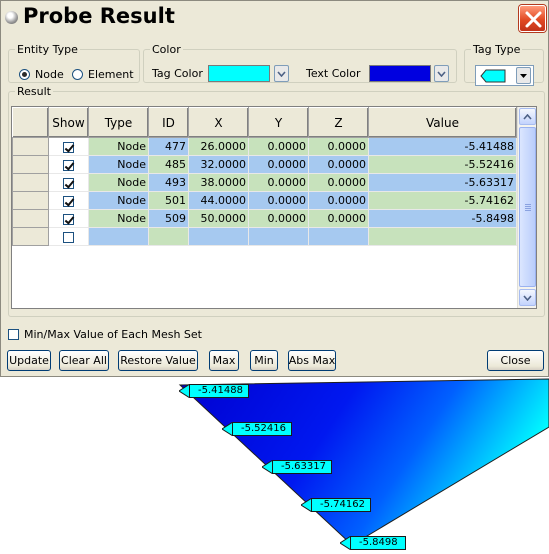 The width and height of the screenshot is (549, 554). I want to click on grip-line, so click(528, 210).